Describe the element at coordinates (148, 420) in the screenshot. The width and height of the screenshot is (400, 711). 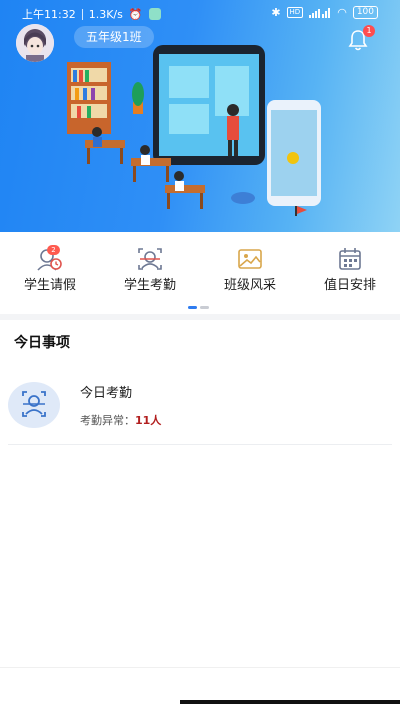
I see `abnormal-count: 11人` at that location.